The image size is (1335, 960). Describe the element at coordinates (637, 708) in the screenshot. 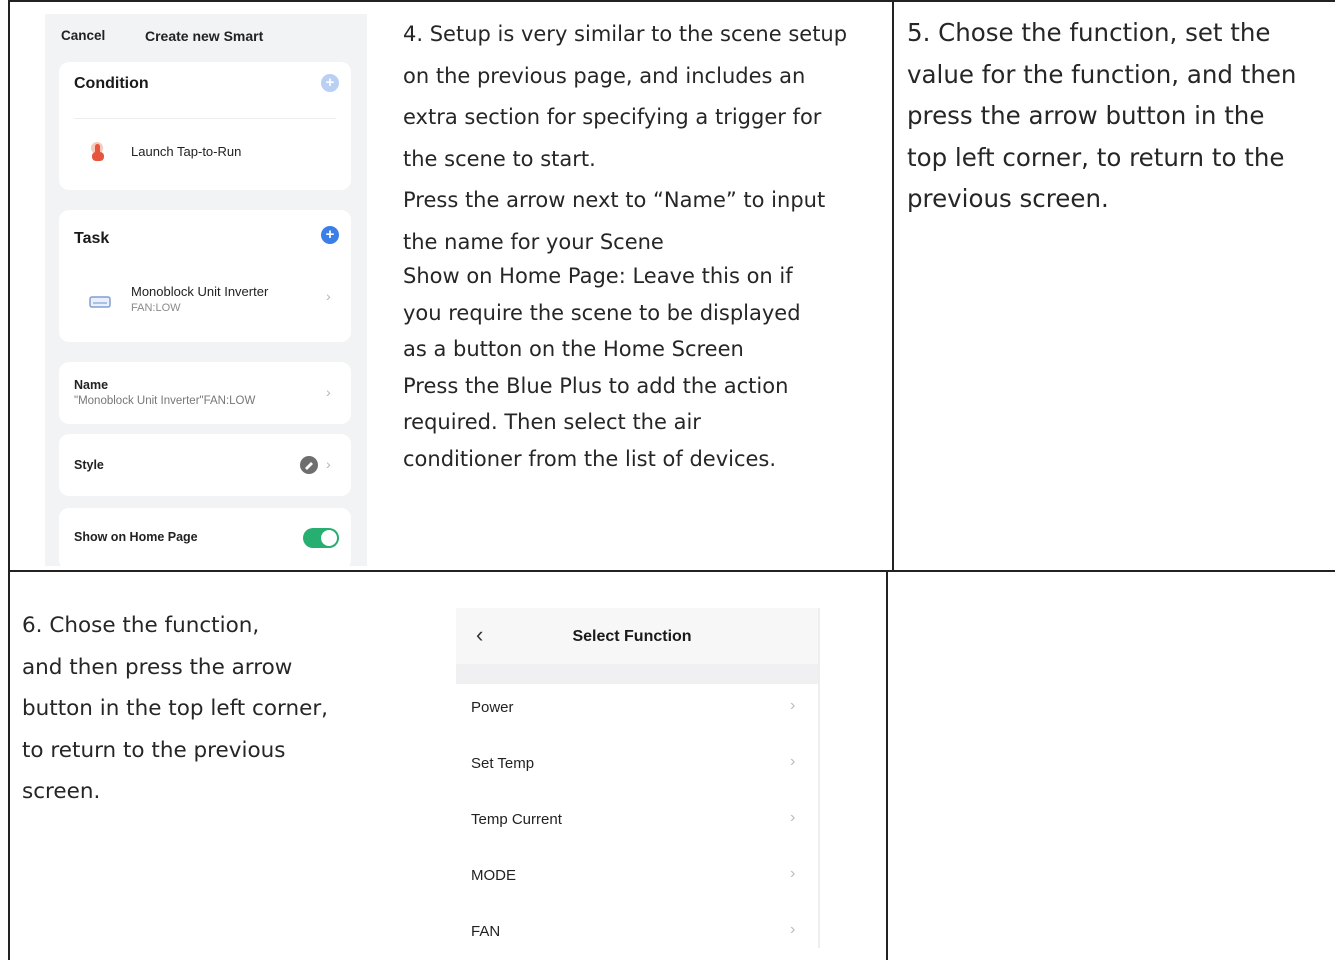

I see `function-row-power: Power ›` at that location.